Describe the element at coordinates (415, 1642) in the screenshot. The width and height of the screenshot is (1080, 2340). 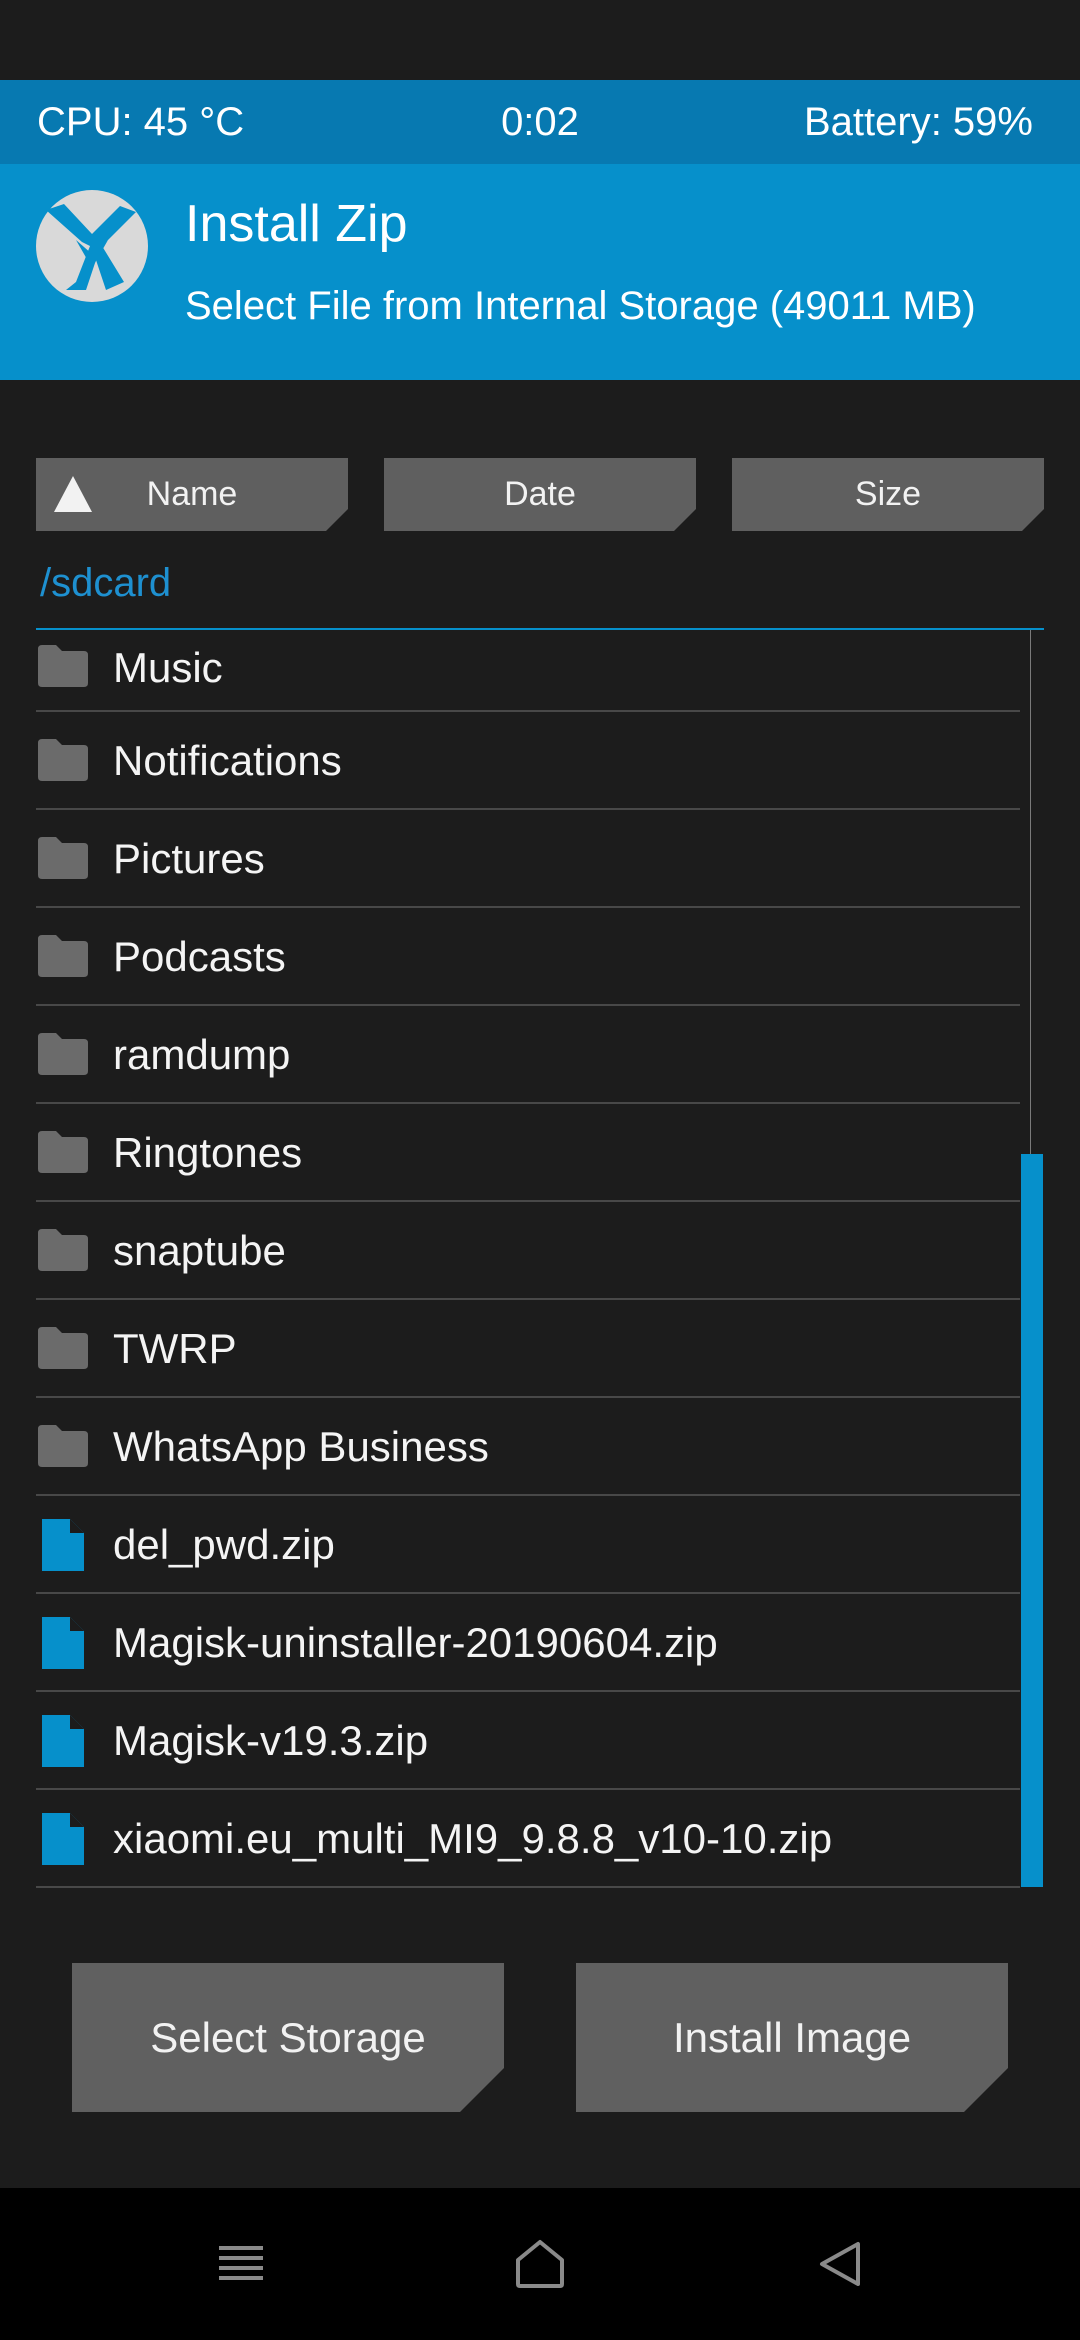
I see `file-name: Magisk-uninstaller-20190604.zip` at that location.